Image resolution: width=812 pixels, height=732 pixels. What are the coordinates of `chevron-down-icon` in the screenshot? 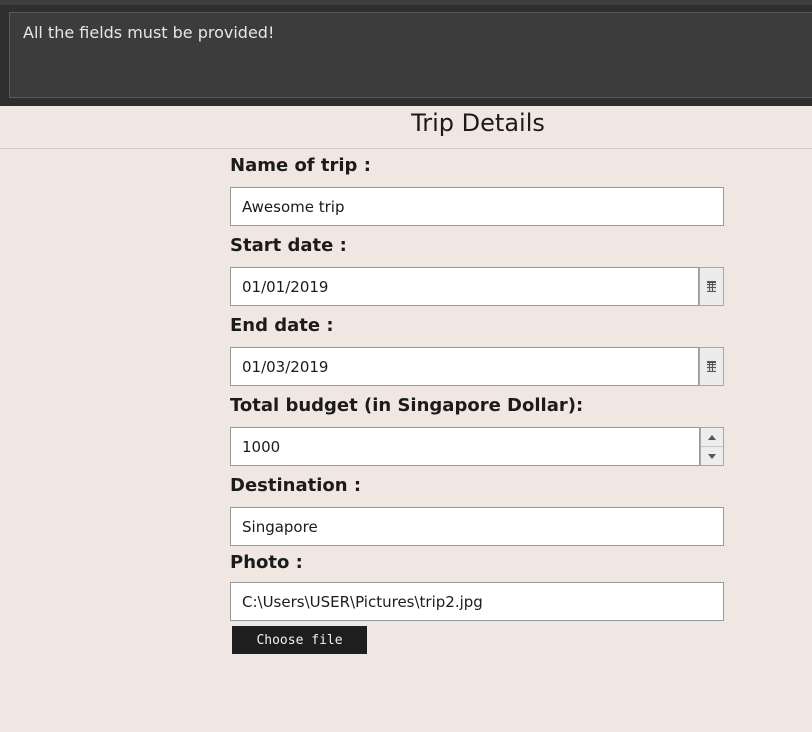 It's located at (712, 456).